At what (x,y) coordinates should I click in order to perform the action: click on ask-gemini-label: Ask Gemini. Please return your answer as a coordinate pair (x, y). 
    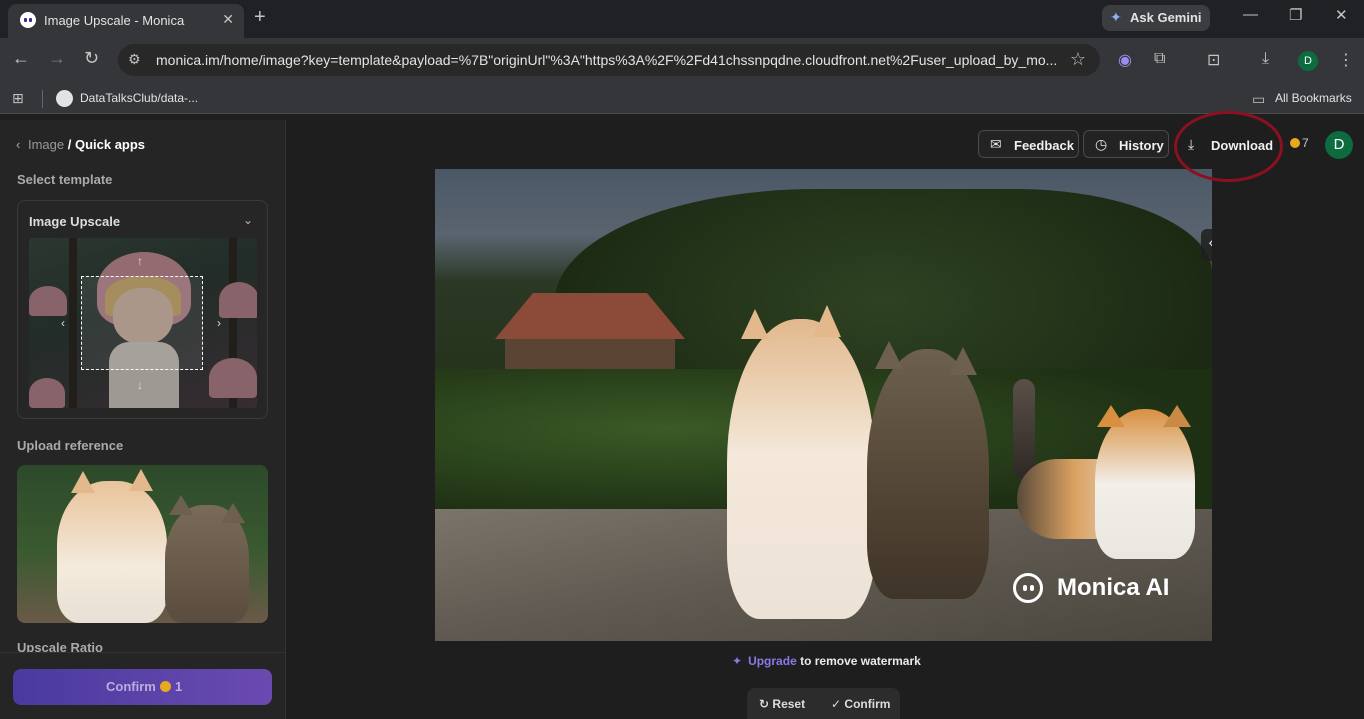
    Looking at the image, I should click on (1166, 17).